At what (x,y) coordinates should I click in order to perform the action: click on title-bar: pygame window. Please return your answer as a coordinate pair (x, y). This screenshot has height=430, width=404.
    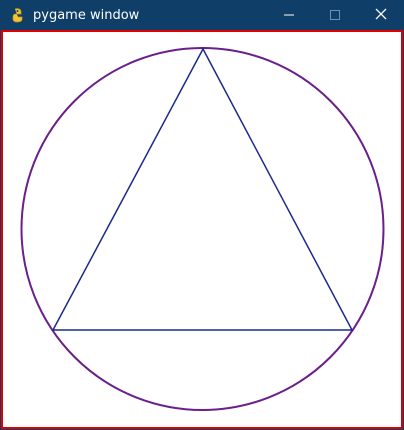
    Looking at the image, I should click on (202, 15).